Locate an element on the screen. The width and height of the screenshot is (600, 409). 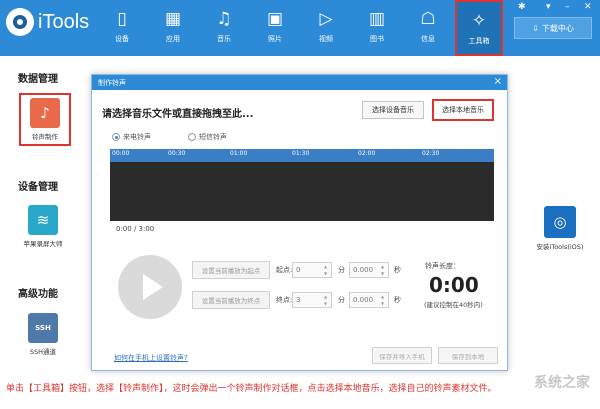
start-second-input: 0.000 is located at coordinates (369, 270).